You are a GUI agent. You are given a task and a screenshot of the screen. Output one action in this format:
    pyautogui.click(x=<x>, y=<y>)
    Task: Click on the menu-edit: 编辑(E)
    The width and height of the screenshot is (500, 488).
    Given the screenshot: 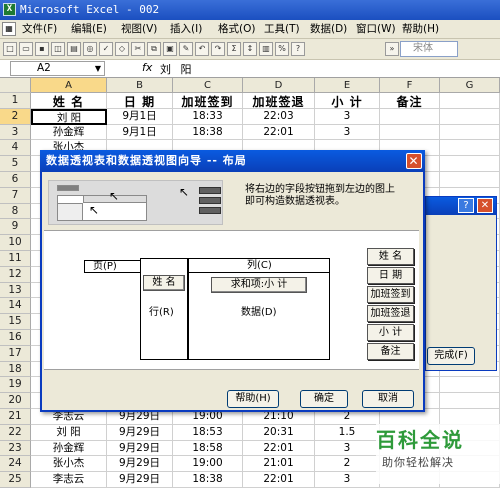 What is the action you would take?
    pyautogui.click(x=89, y=29)
    